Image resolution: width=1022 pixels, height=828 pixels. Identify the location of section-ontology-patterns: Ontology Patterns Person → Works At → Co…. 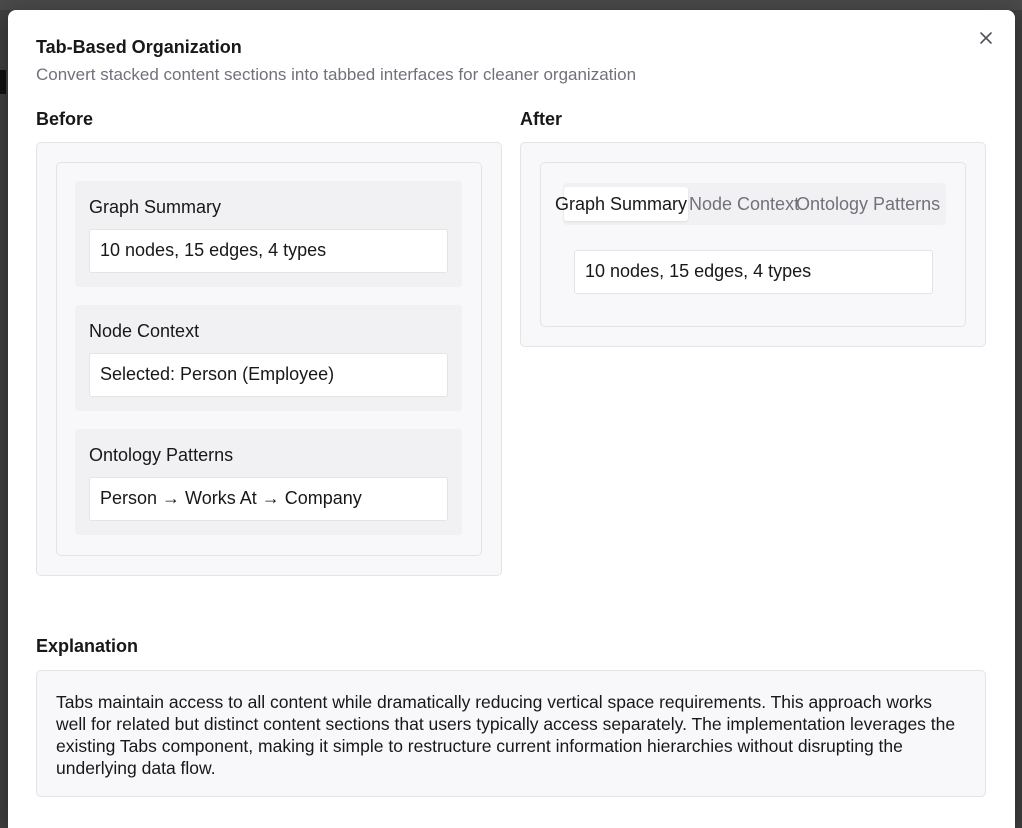
(268, 482).